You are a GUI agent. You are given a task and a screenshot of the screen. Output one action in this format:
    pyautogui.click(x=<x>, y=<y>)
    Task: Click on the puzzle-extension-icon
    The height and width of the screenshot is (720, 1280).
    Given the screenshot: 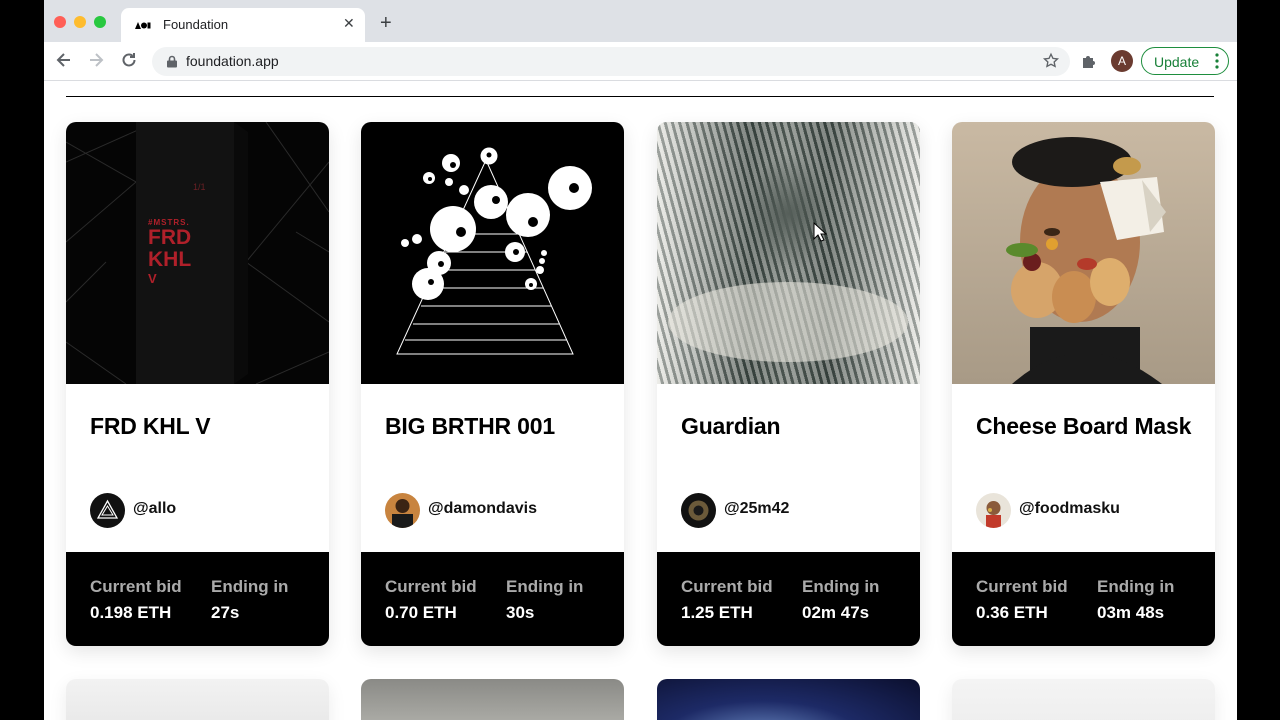 What is the action you would take?
    pyautogui.click(x=1089, y=62)
    